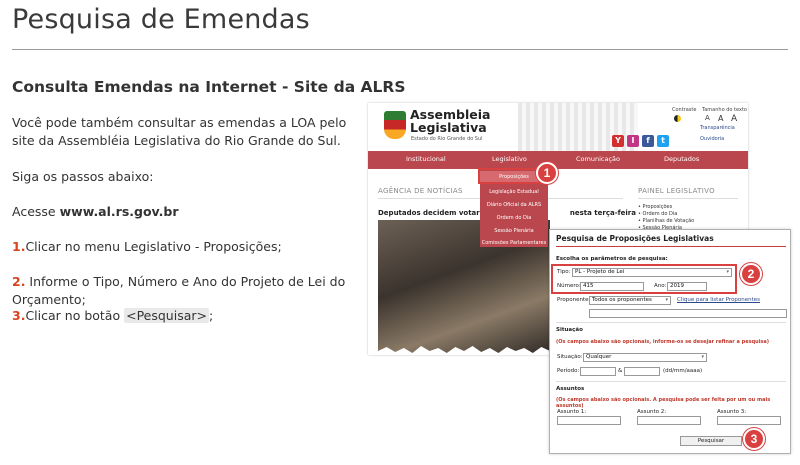  What do you see at coordinates (718, 300) in the screenshot?
I see `listar-proponentes-link: Clique para listar Proponentes` at bounding box center [718, 300].